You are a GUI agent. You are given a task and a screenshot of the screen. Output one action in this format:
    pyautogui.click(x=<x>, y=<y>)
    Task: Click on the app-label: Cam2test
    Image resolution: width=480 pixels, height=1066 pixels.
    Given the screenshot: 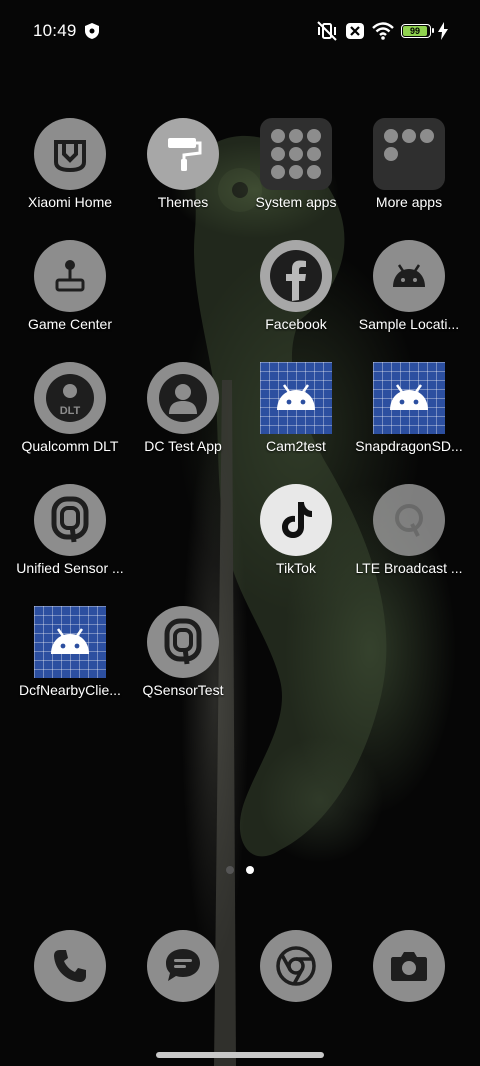 What is the action you would take?
    pyautogui.click(x=296, y=446)
    